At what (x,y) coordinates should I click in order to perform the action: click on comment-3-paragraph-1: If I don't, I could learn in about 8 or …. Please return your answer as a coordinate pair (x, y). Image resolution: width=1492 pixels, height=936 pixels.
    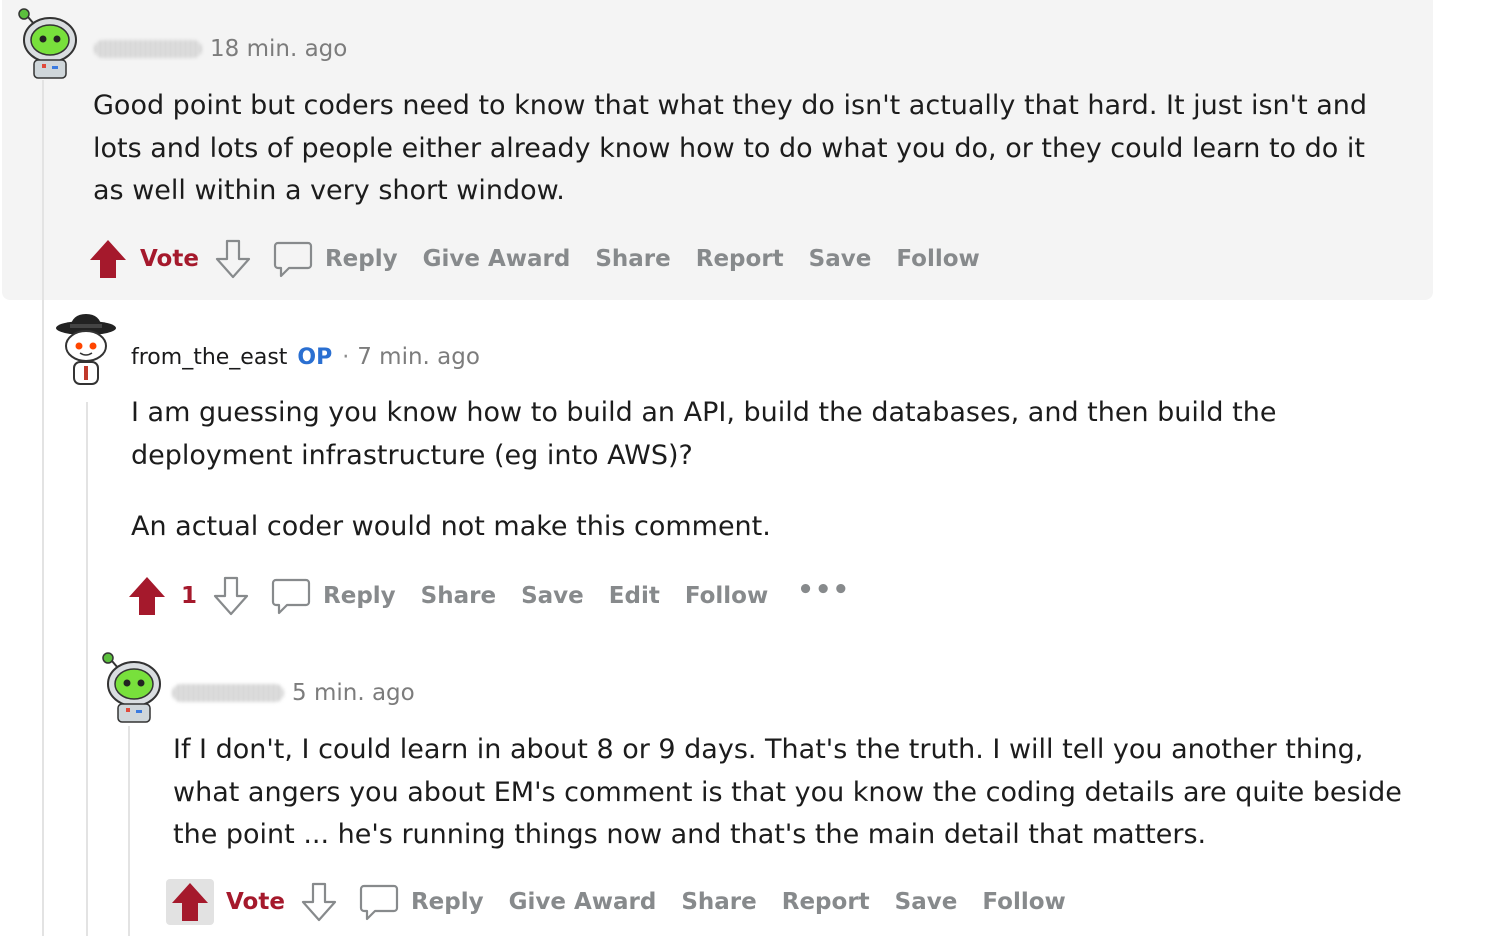
    Looking at the image, I should click on (787, 792).